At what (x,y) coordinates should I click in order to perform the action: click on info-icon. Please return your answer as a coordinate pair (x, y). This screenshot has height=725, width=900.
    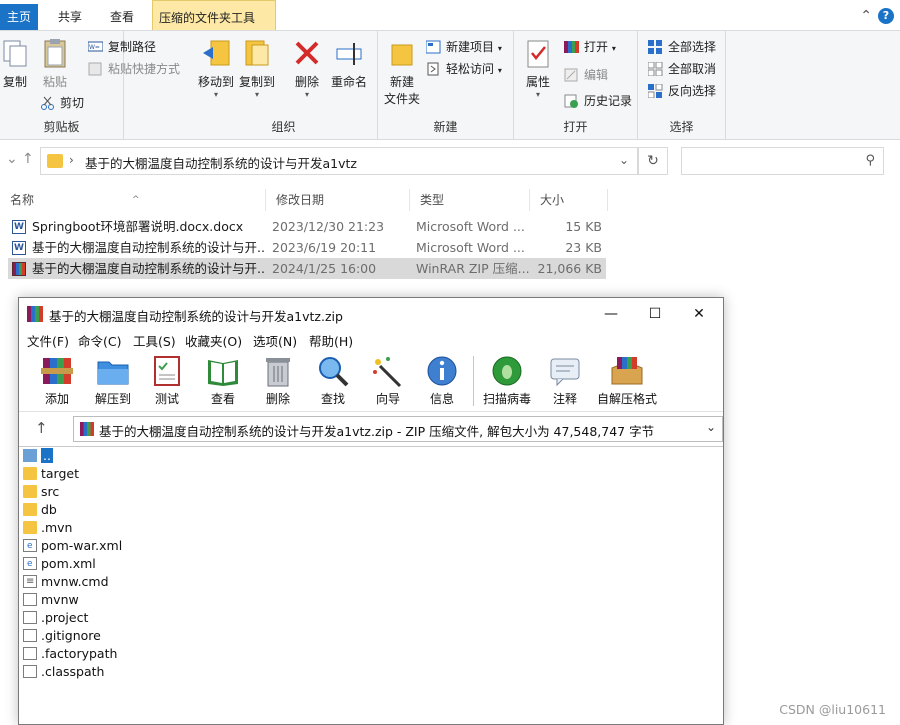
    Looking at the image, I should click on (442, 371).